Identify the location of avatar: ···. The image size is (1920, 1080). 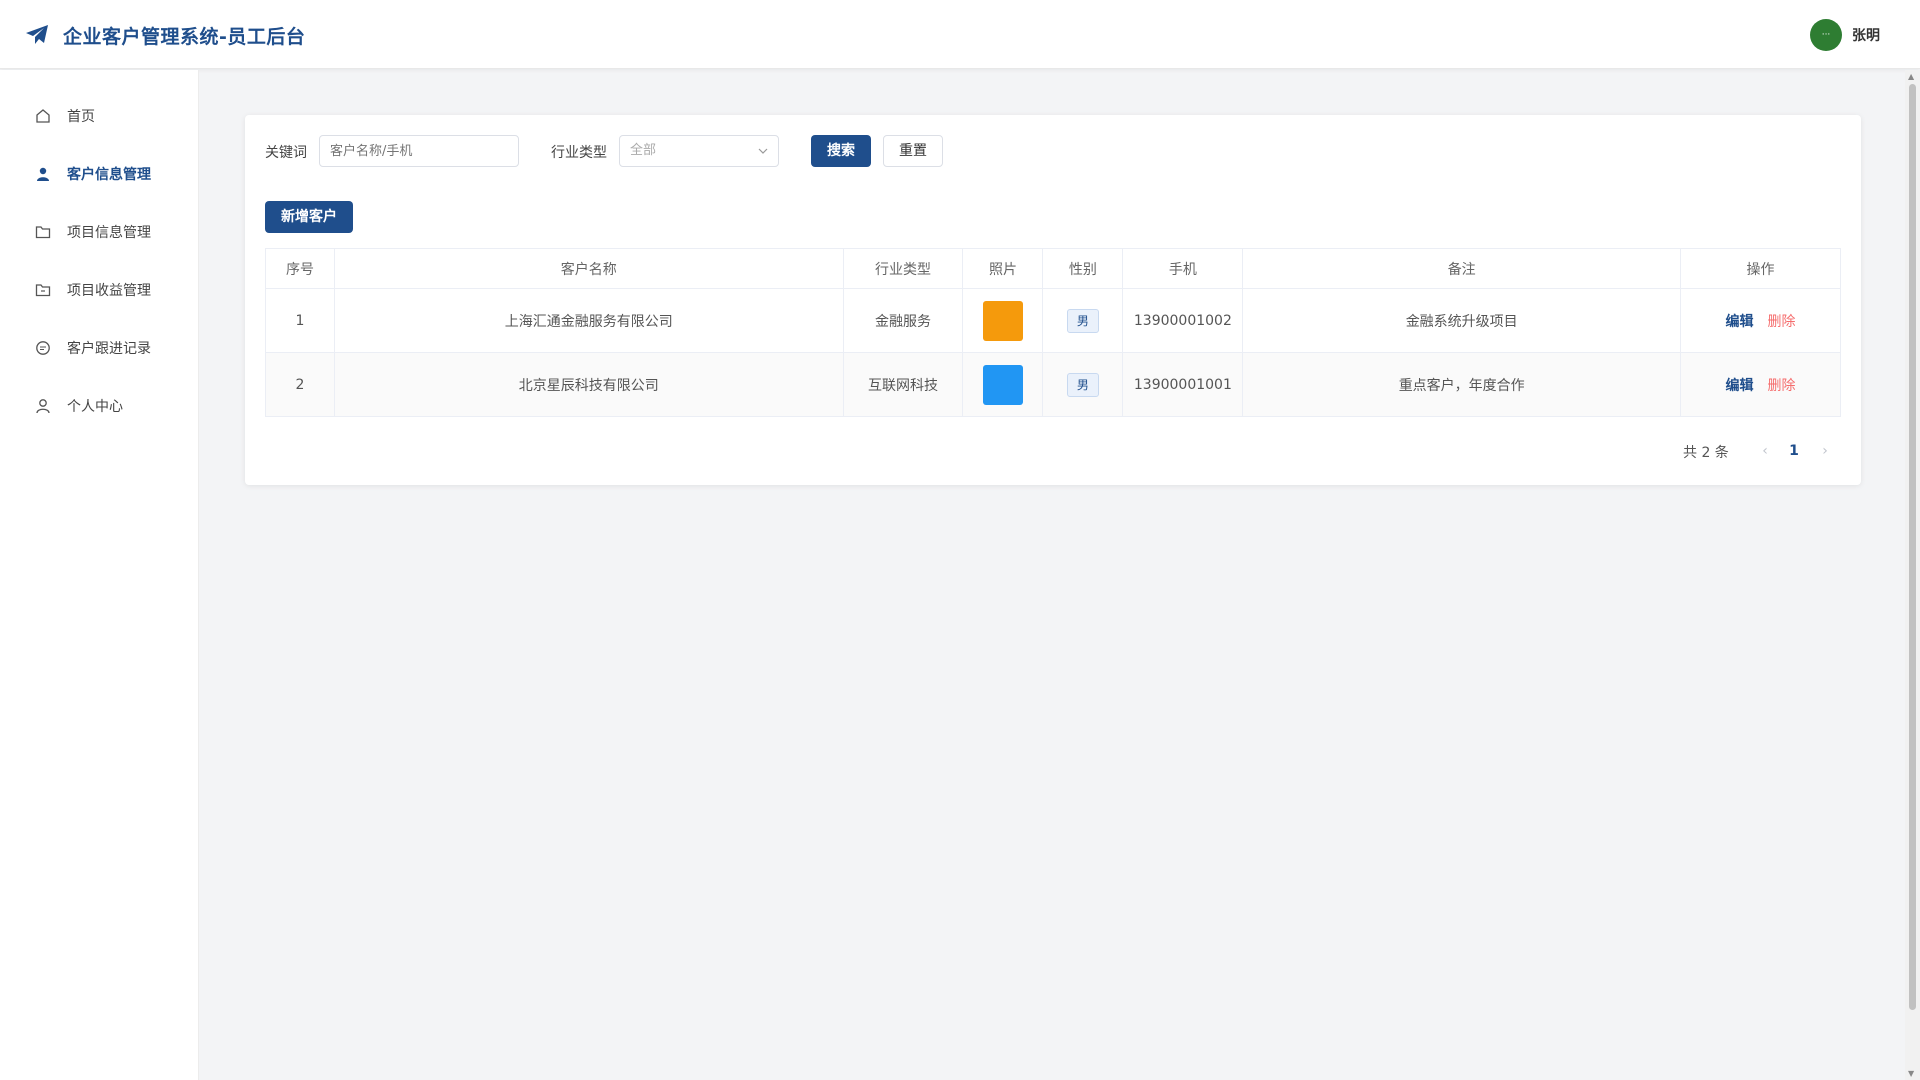
(1826, 35).